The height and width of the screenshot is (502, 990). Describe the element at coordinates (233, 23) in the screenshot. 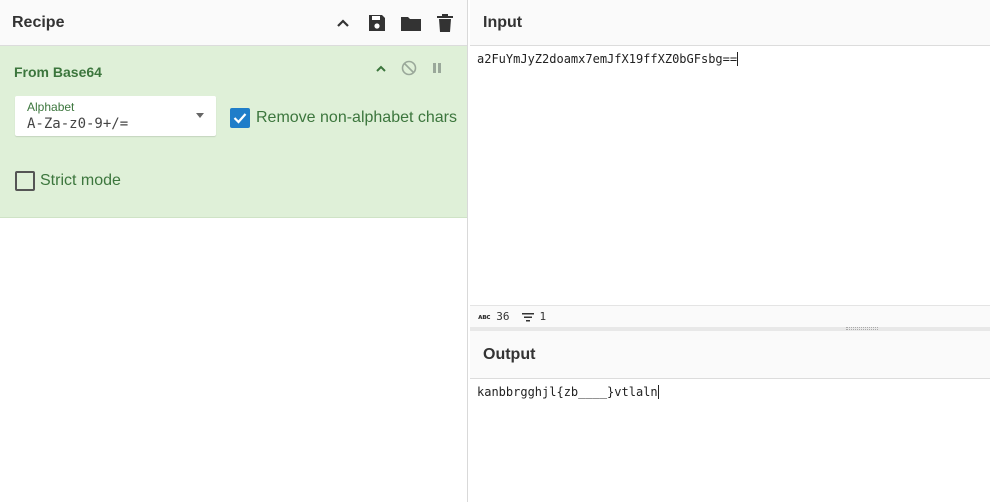

I see `recipe-header: Recipe` at that location.